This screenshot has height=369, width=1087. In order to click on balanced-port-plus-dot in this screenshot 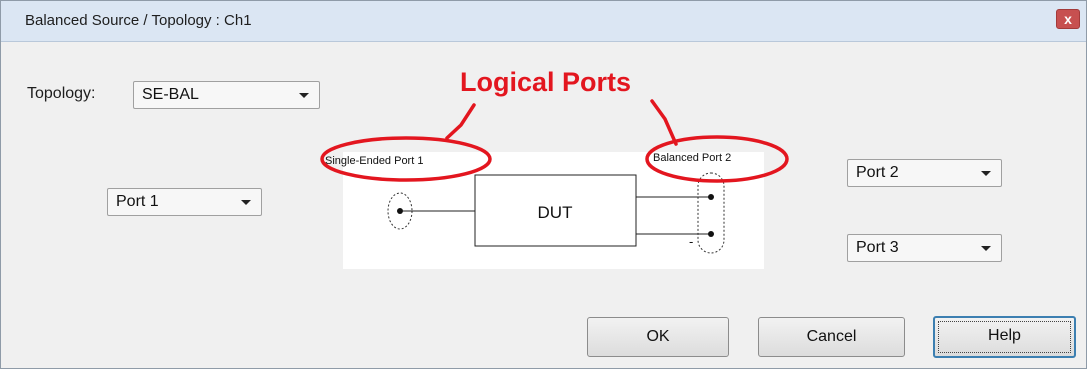, I will do `click(711, 197)`.